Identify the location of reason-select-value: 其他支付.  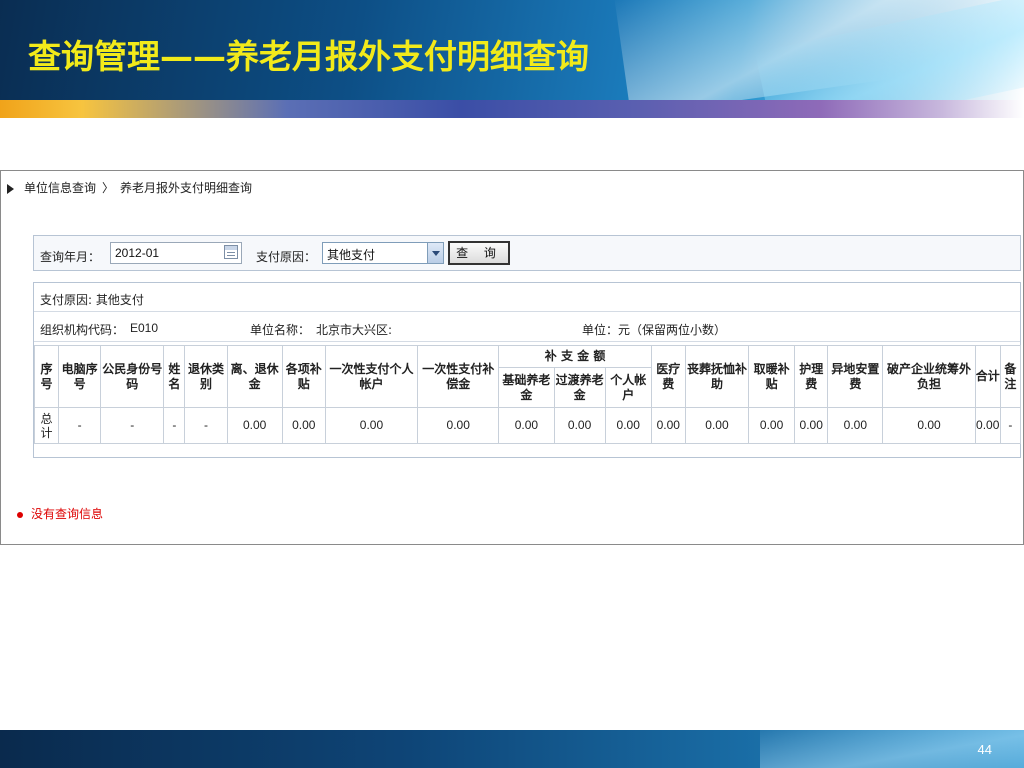
(351, 255).